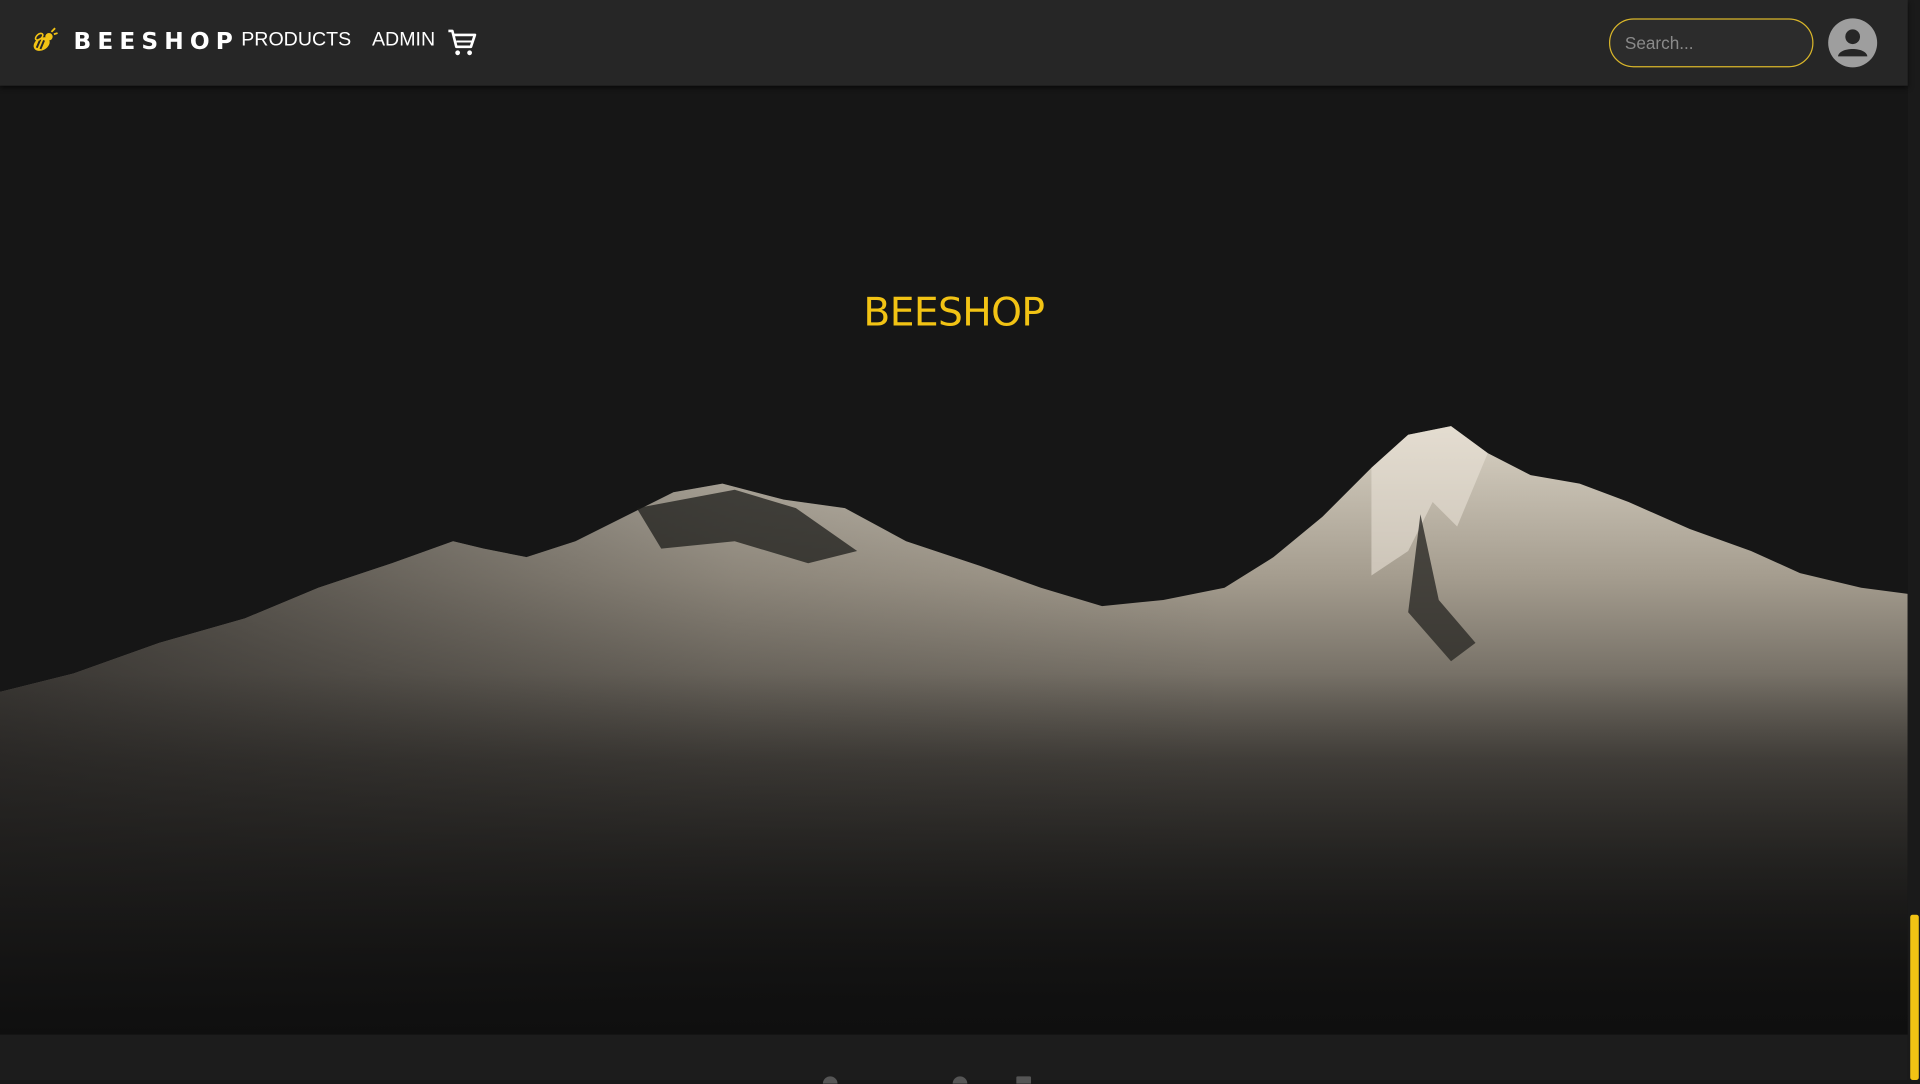  Describe the element at coordinates (403, 40) in the screenshot. I see `nav-link-admin: ADMIN` at that location.